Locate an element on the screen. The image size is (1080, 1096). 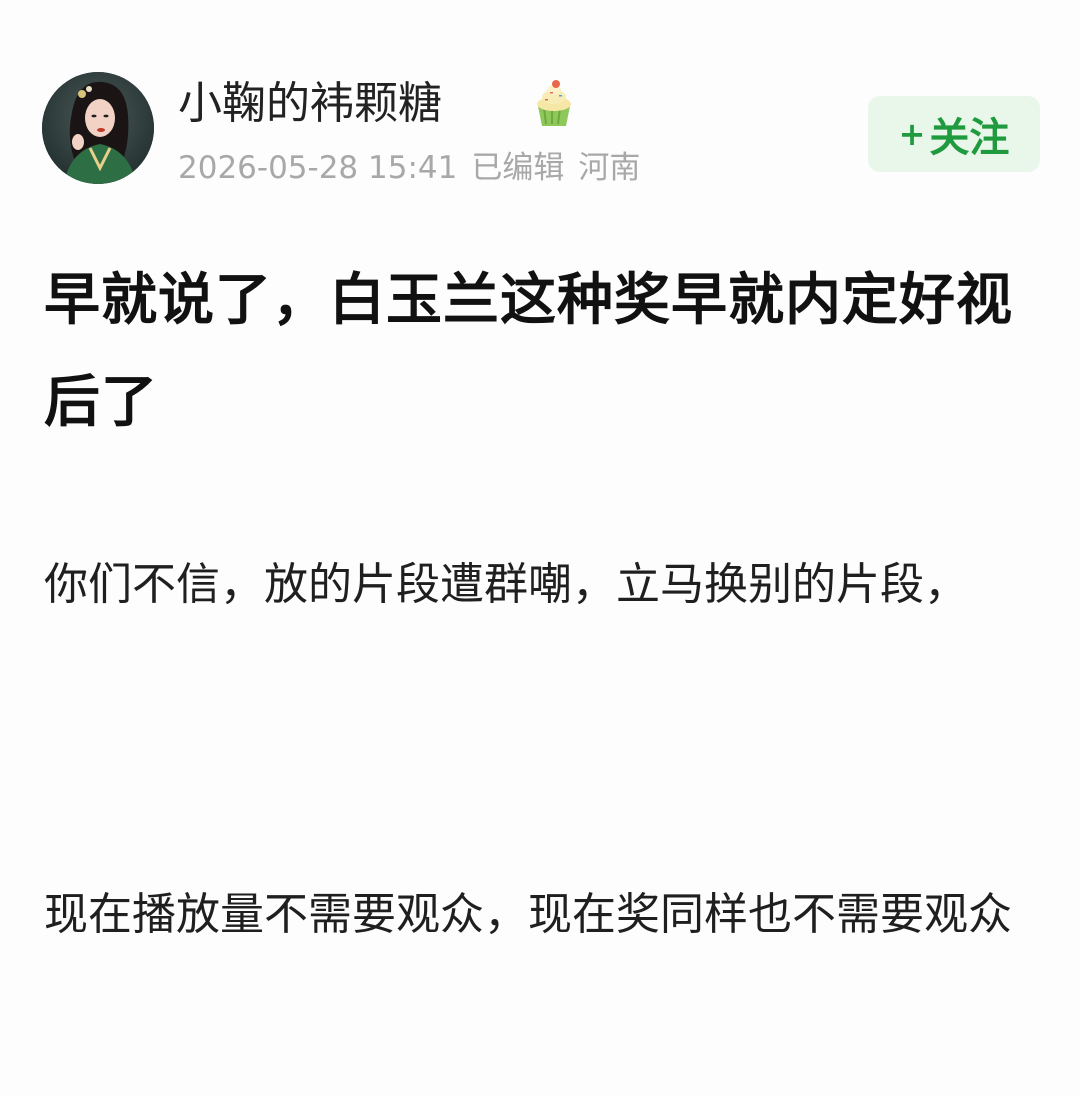
post-paragraph: 你们不信，放的片段遭群嘲，立马换别的片段， is located at coordinates (506, 584).